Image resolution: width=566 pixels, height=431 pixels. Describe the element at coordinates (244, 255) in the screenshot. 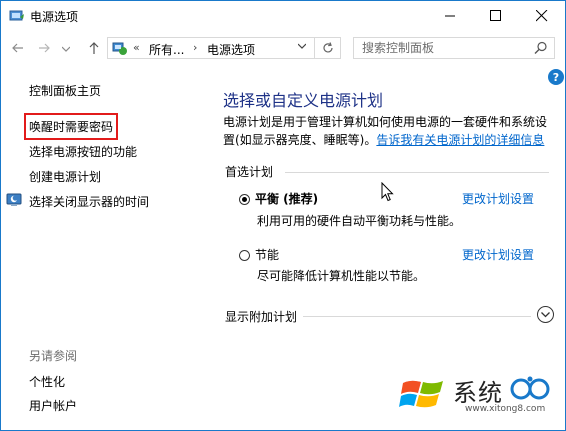

I see `power-saver-plan-radio` at that location.